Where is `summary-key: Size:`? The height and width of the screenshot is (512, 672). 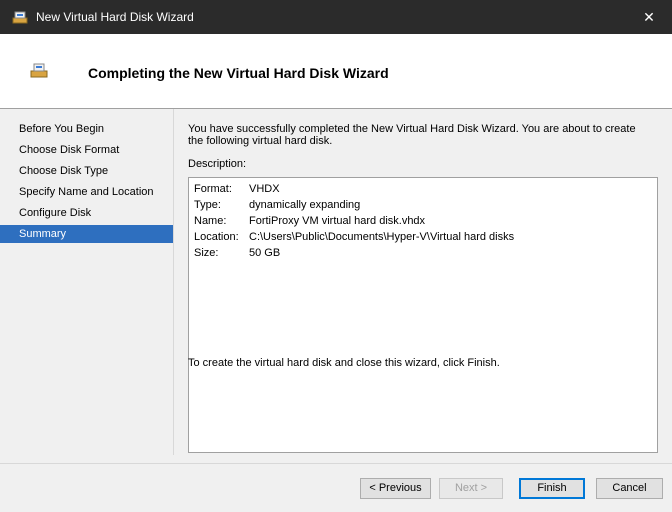 summary-key: Size: is located at coordinates (206, 253).